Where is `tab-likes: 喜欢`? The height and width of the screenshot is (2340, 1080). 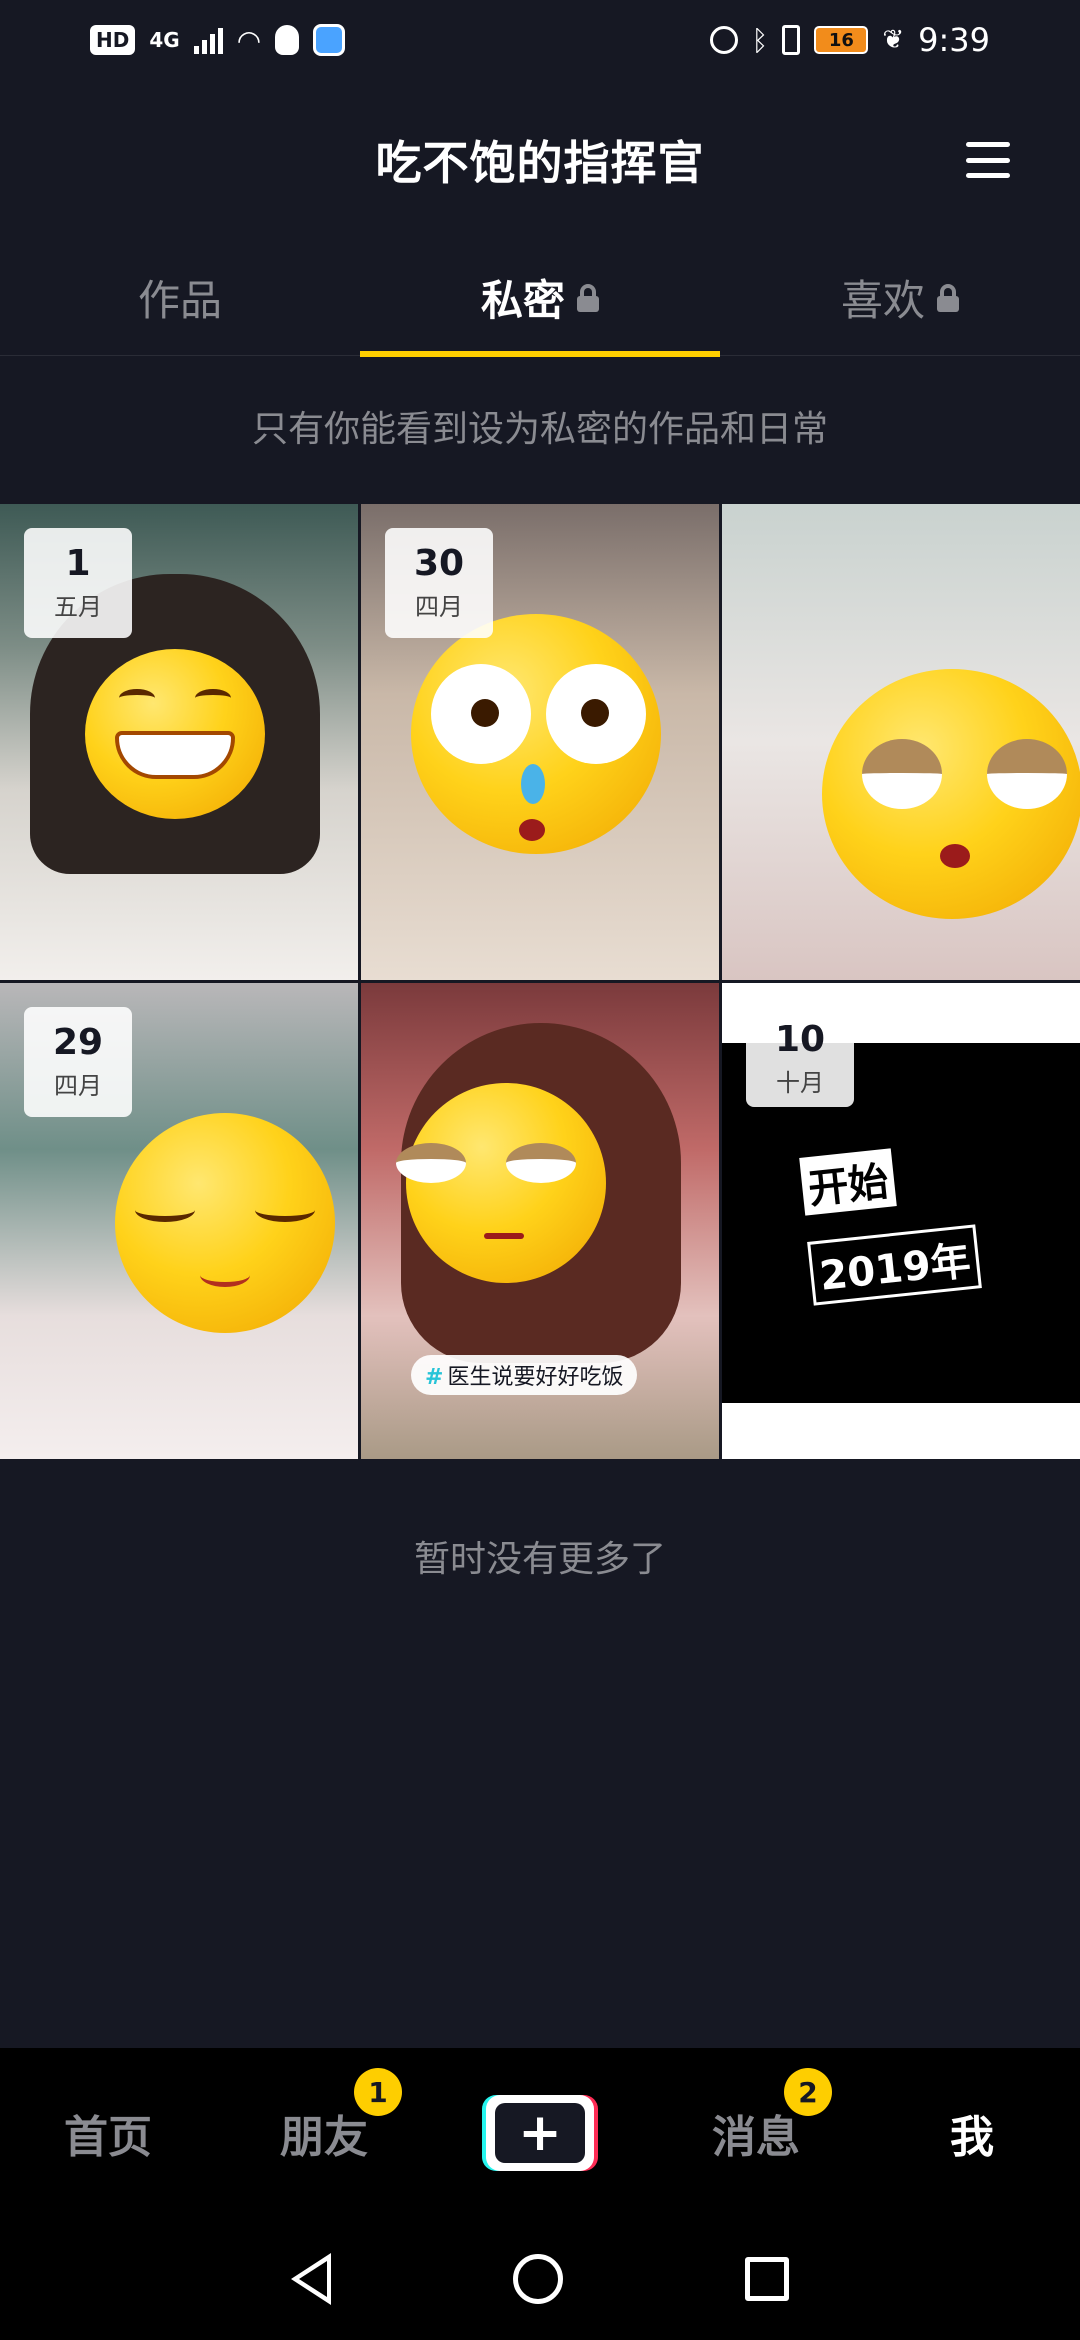 tab-likes: 喜欢 is located at coordinates (900, 297).